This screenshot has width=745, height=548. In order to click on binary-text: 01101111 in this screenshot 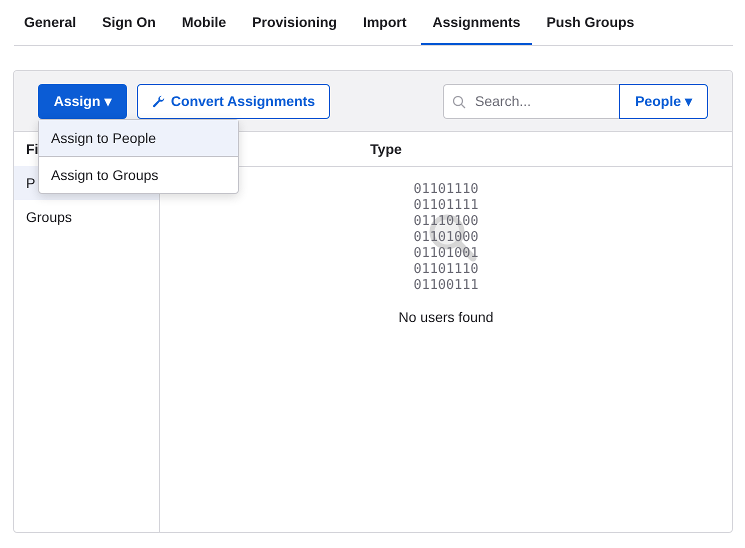, I will do `click(446, 205)`.